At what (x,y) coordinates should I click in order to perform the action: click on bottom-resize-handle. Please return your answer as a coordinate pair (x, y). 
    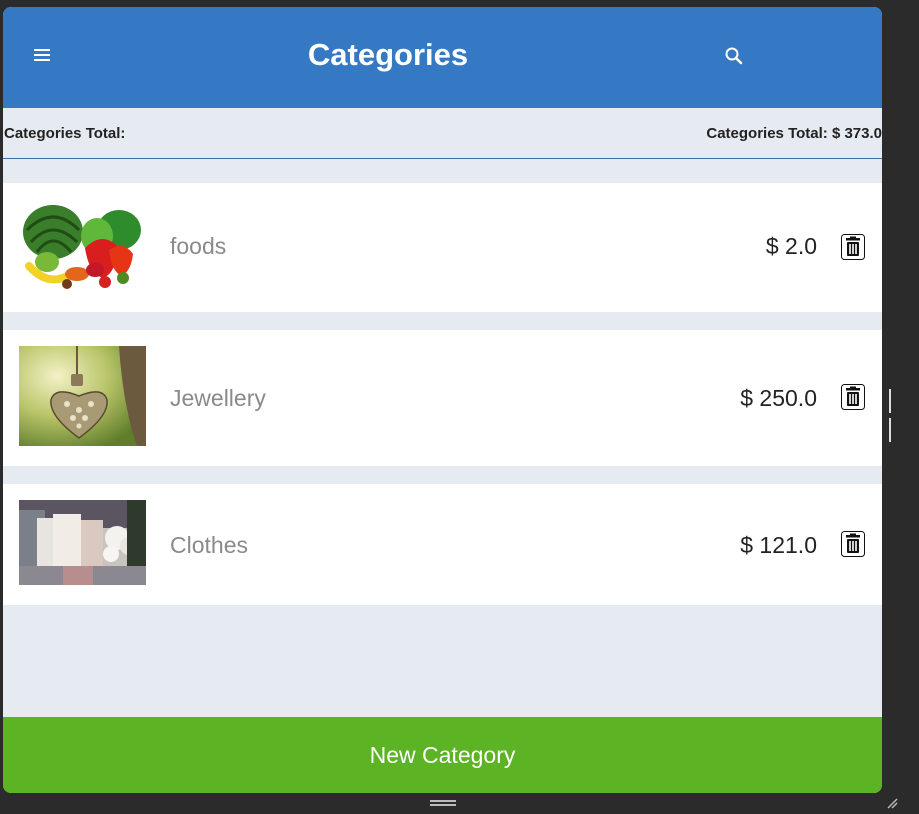
    Looking at the image, I should click on (443, 804).